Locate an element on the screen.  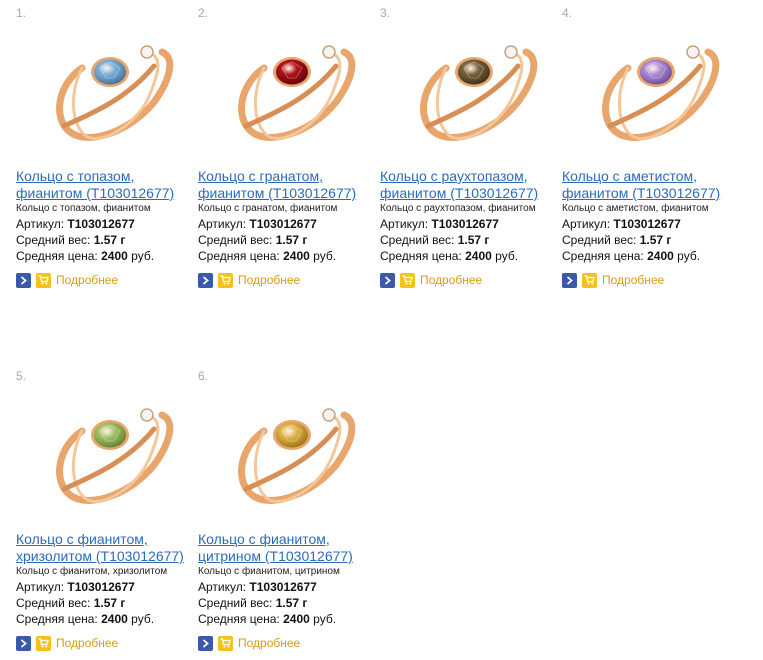
title-line-2: хризолитом (T103012677) is located at coordinates (100, 556).